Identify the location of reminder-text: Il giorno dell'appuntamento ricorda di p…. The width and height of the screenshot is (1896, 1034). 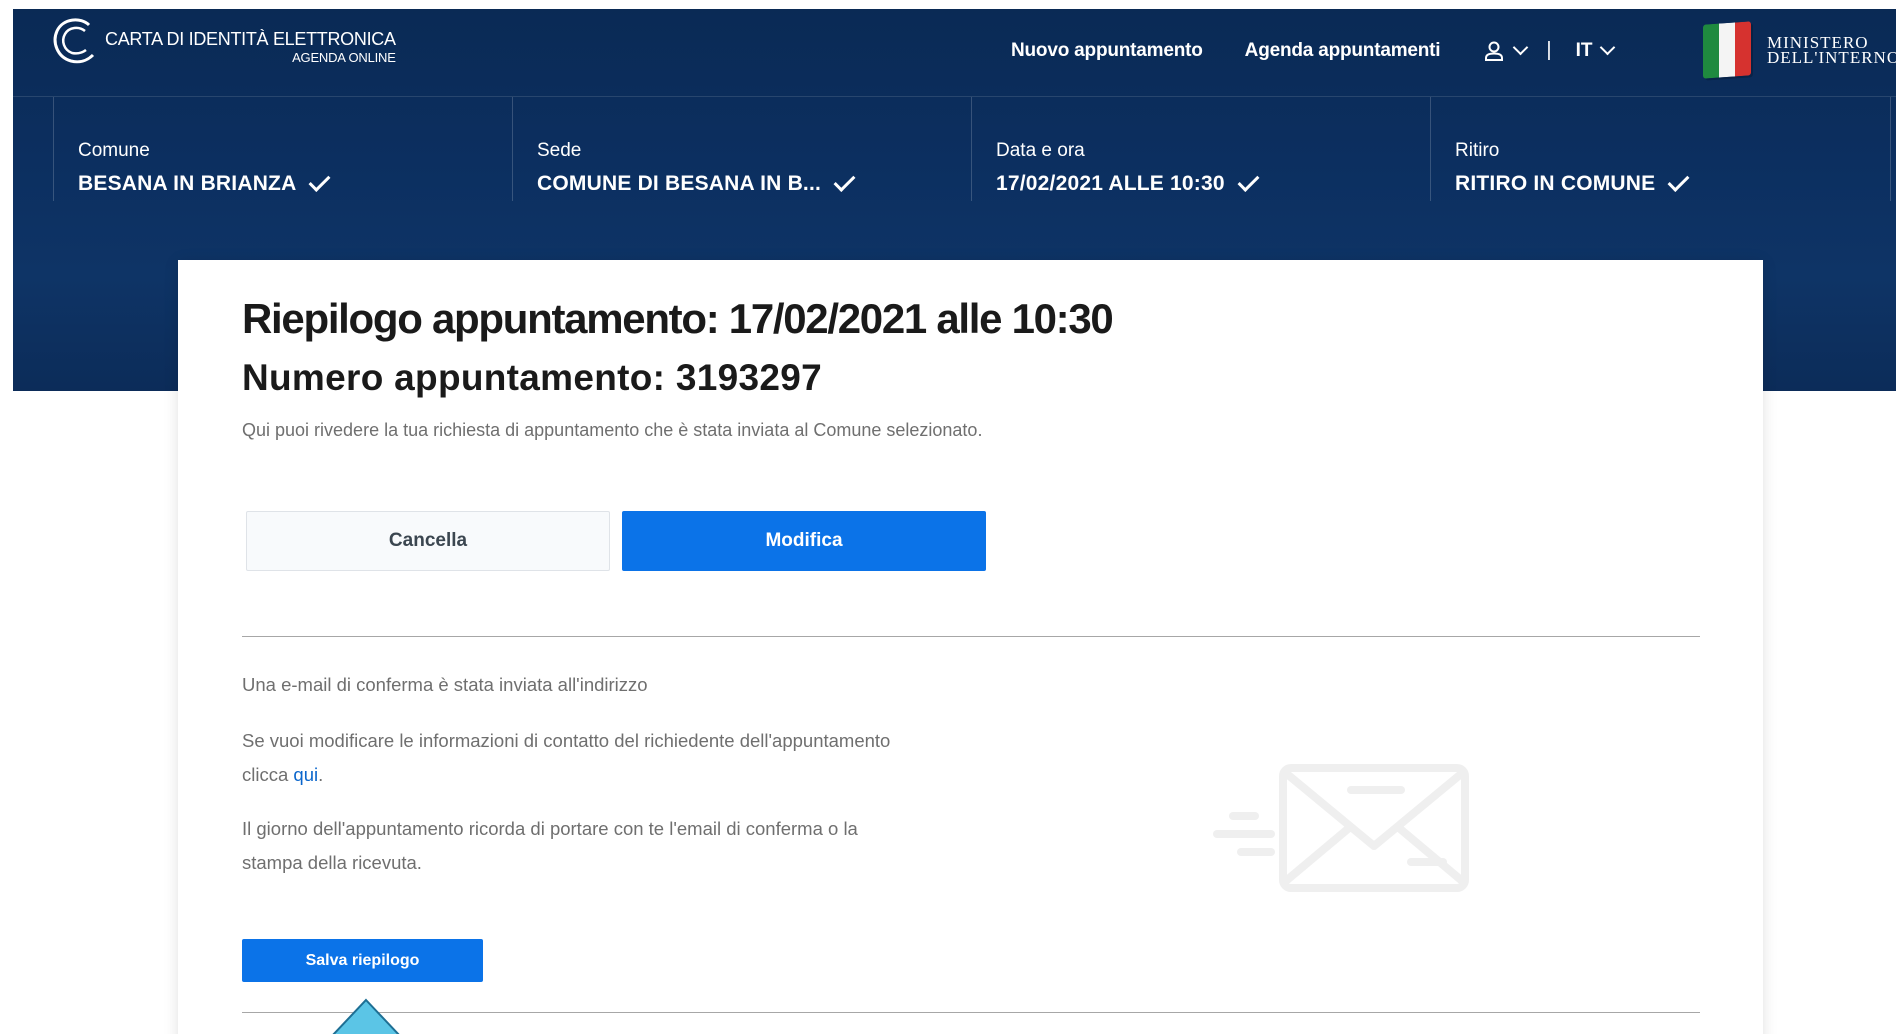
(550, 846).